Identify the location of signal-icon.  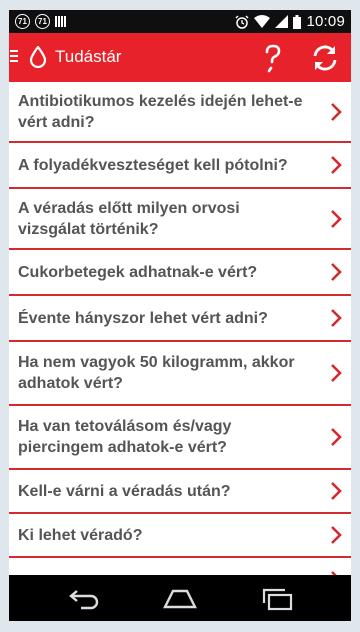
(282, 21).